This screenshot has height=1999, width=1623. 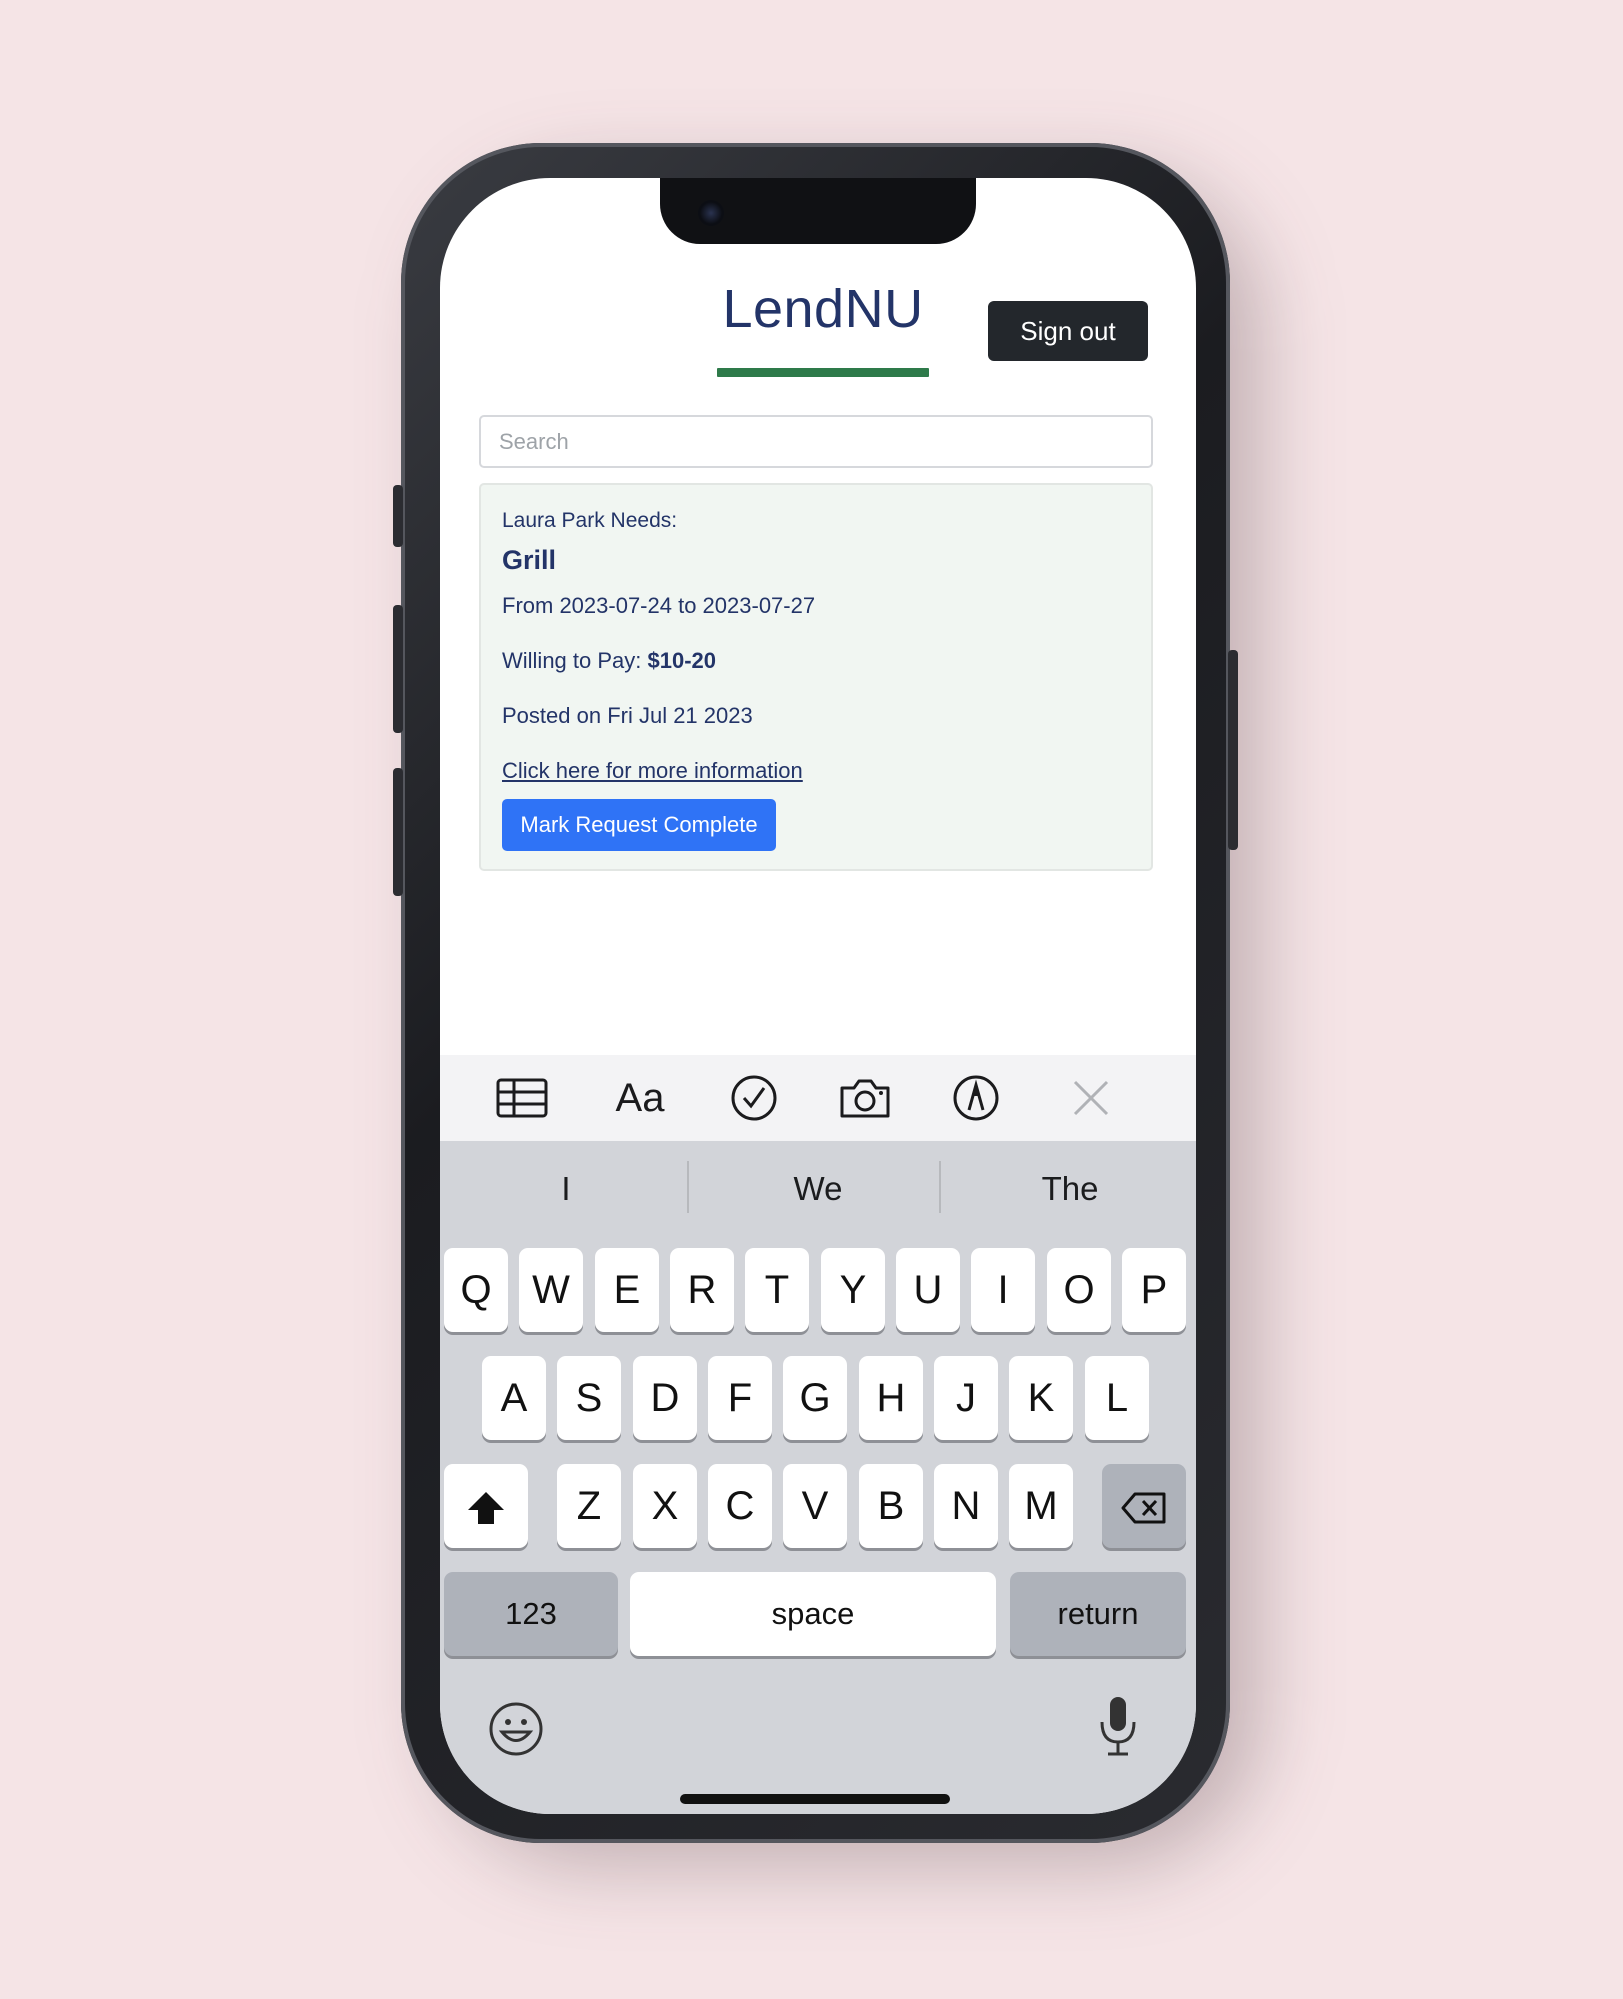 I want to click on key-w: W, so click(x=551, y=1290).